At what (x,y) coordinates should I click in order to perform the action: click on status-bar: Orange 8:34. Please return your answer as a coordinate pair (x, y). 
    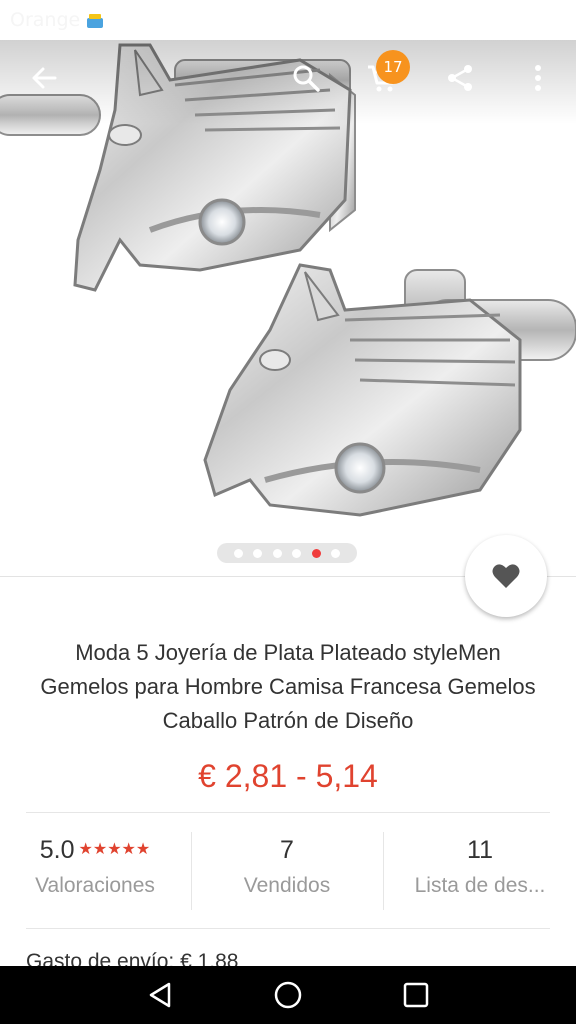
    Looking at the image, I should click on (288, 20).